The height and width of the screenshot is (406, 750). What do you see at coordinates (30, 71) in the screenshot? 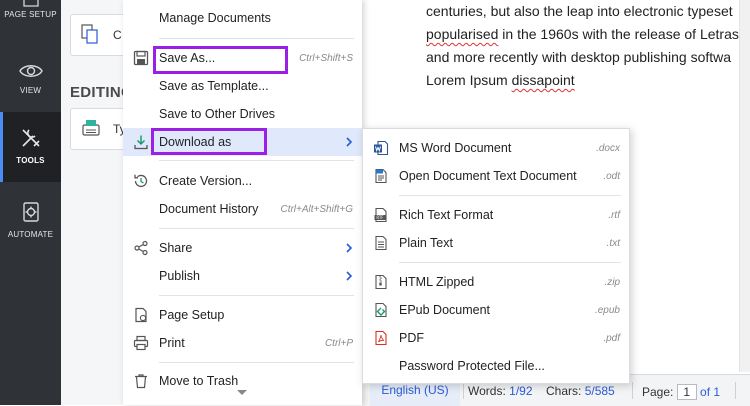
I see `eye-icon` at bounding box center [30, 71].